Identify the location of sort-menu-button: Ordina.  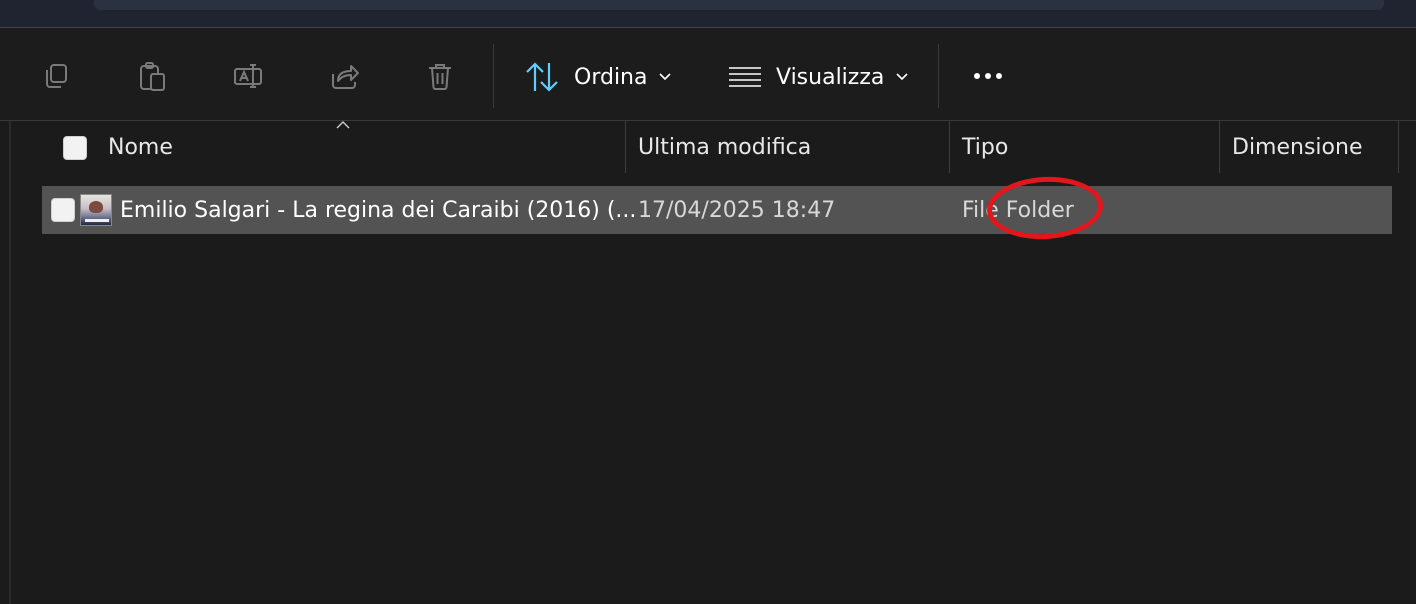
(598, 77).